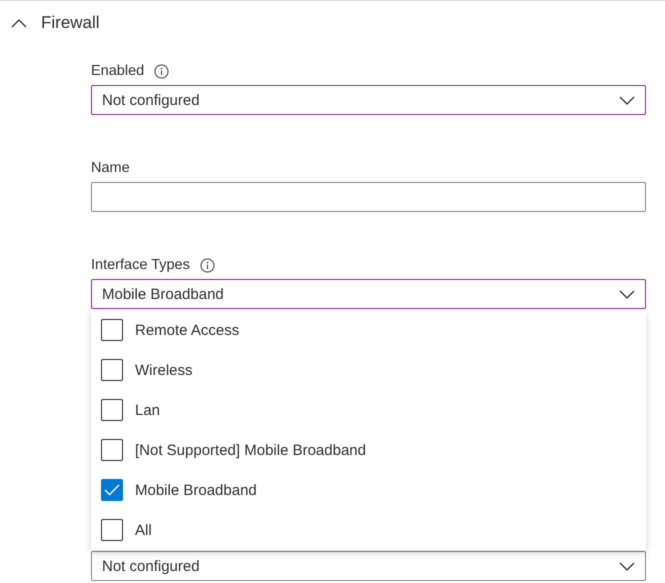  Describe the element at coordinates (70, 23) in the screenshot. I see `section-title: Firewall` at that location.